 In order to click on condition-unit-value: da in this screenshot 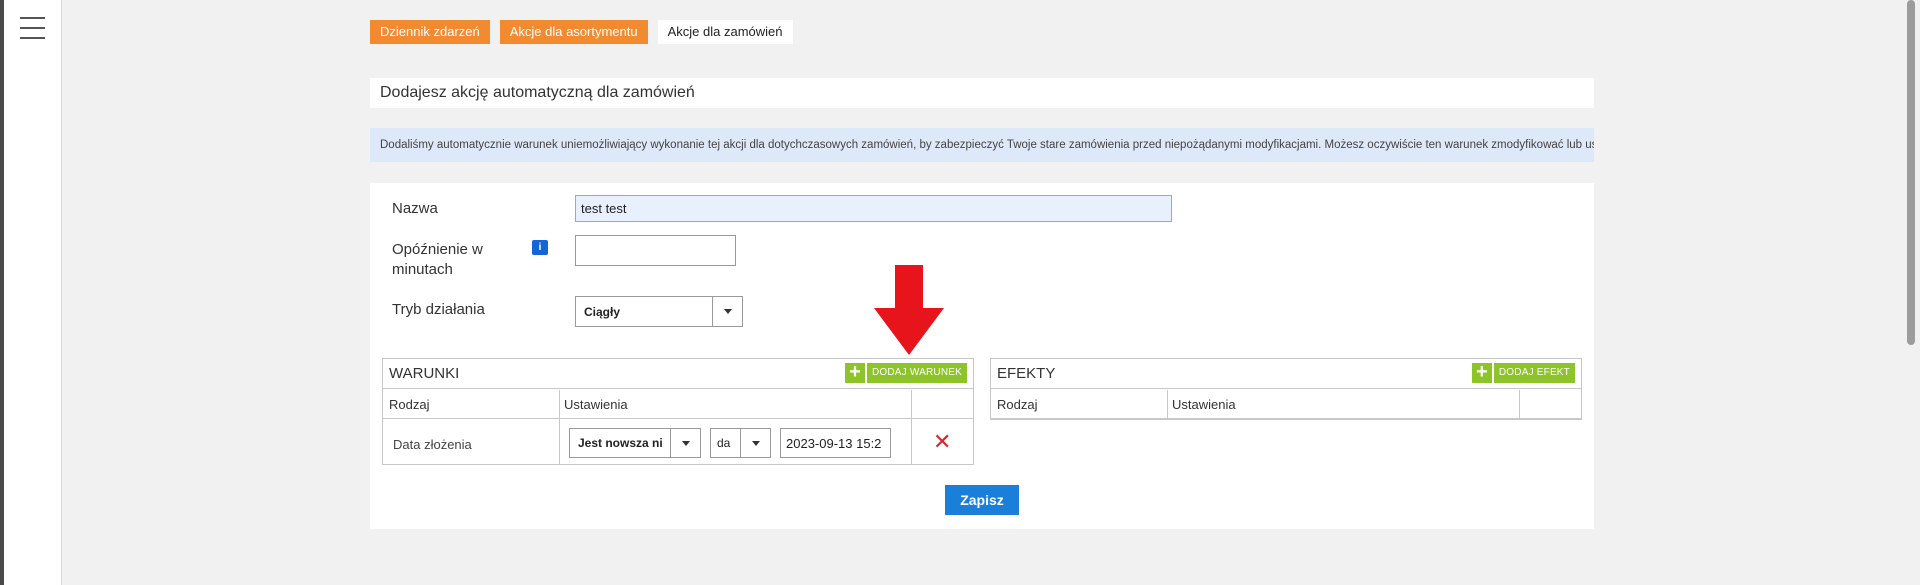, I will do `click(724, 443)`.